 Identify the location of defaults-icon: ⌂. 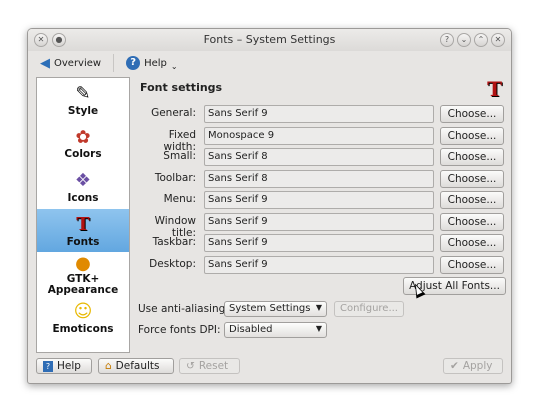
(108, 366).